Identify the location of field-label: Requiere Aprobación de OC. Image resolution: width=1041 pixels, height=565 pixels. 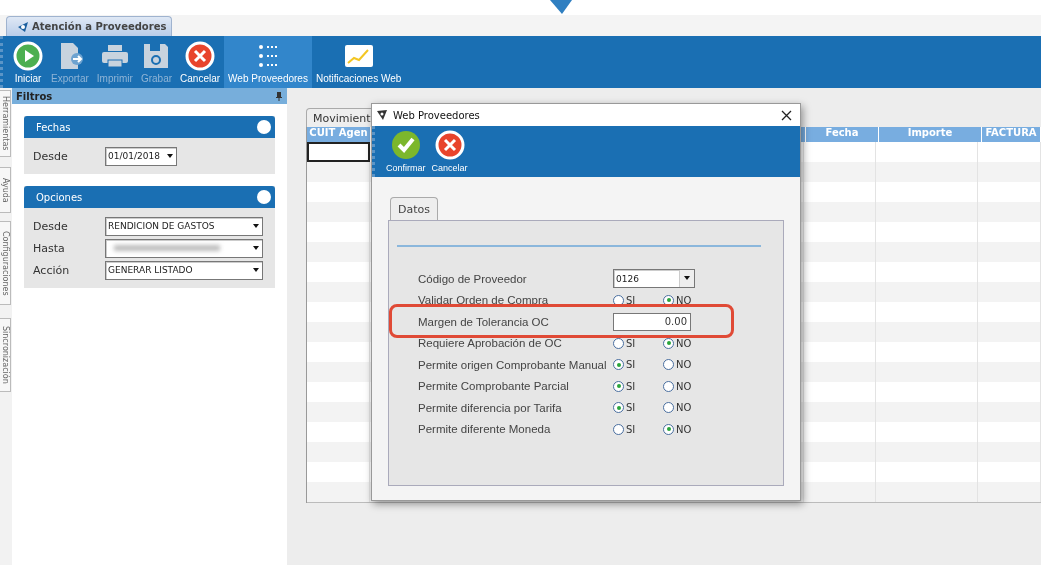
(490, 343).